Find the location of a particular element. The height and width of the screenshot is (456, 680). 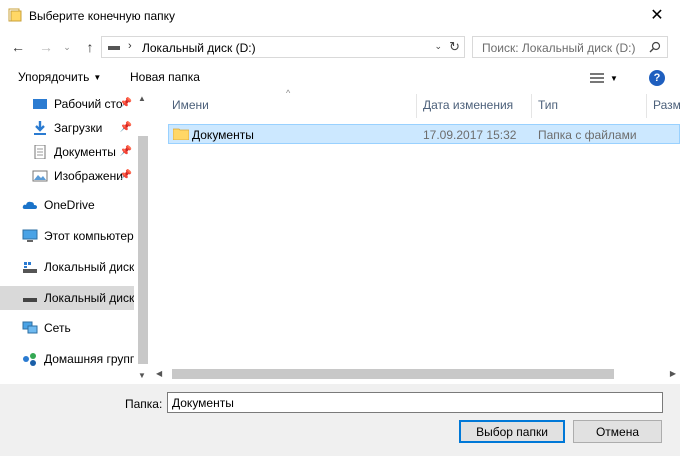

sidebar-item-label: Сеть is located at coordinates (57, 328).